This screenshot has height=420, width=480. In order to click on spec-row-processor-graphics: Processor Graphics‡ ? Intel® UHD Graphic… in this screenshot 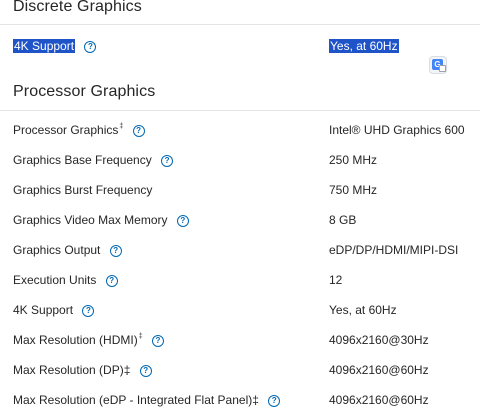, I will do `click(240, 131)`.